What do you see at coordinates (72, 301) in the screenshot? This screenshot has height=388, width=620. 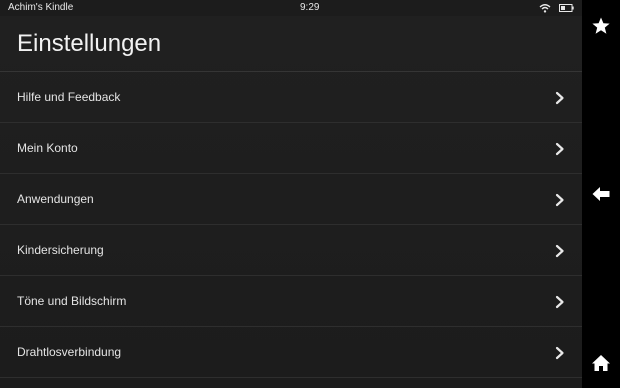 I see `settings-item-label: Töne und Bildschirm` at bounding box center [72, 301].